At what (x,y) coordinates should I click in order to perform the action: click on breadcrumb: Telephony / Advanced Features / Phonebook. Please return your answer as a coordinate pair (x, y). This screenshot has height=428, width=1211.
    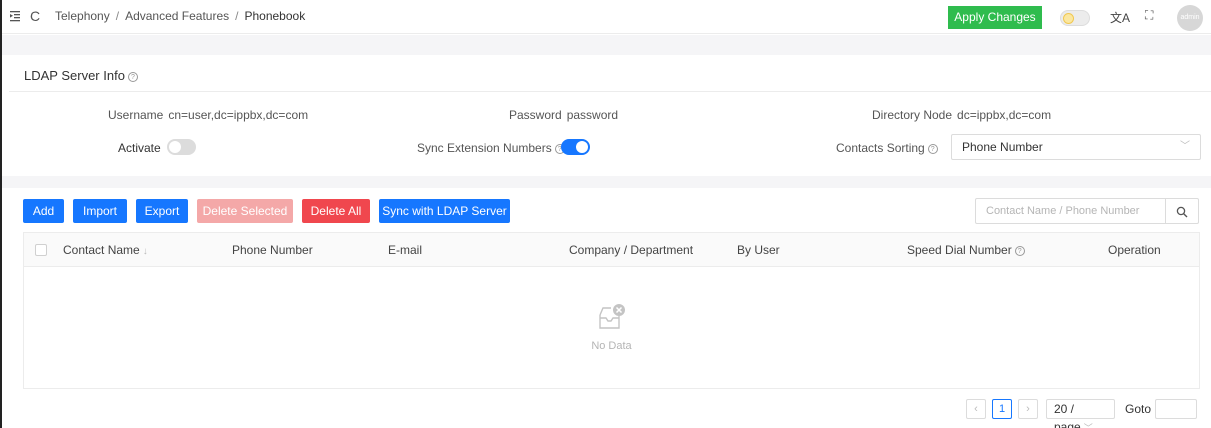
    Looking at the image, I should click on (180, 16).